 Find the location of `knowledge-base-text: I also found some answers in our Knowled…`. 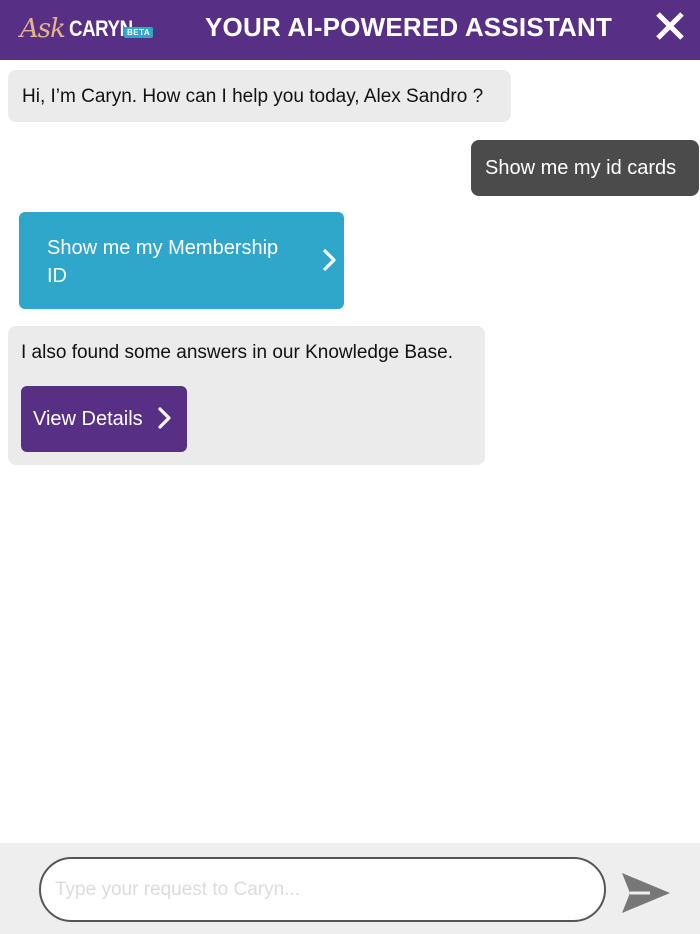

knowledge-base-text: I also found some answers in our Knowled… is located at coordinates (237, 352).